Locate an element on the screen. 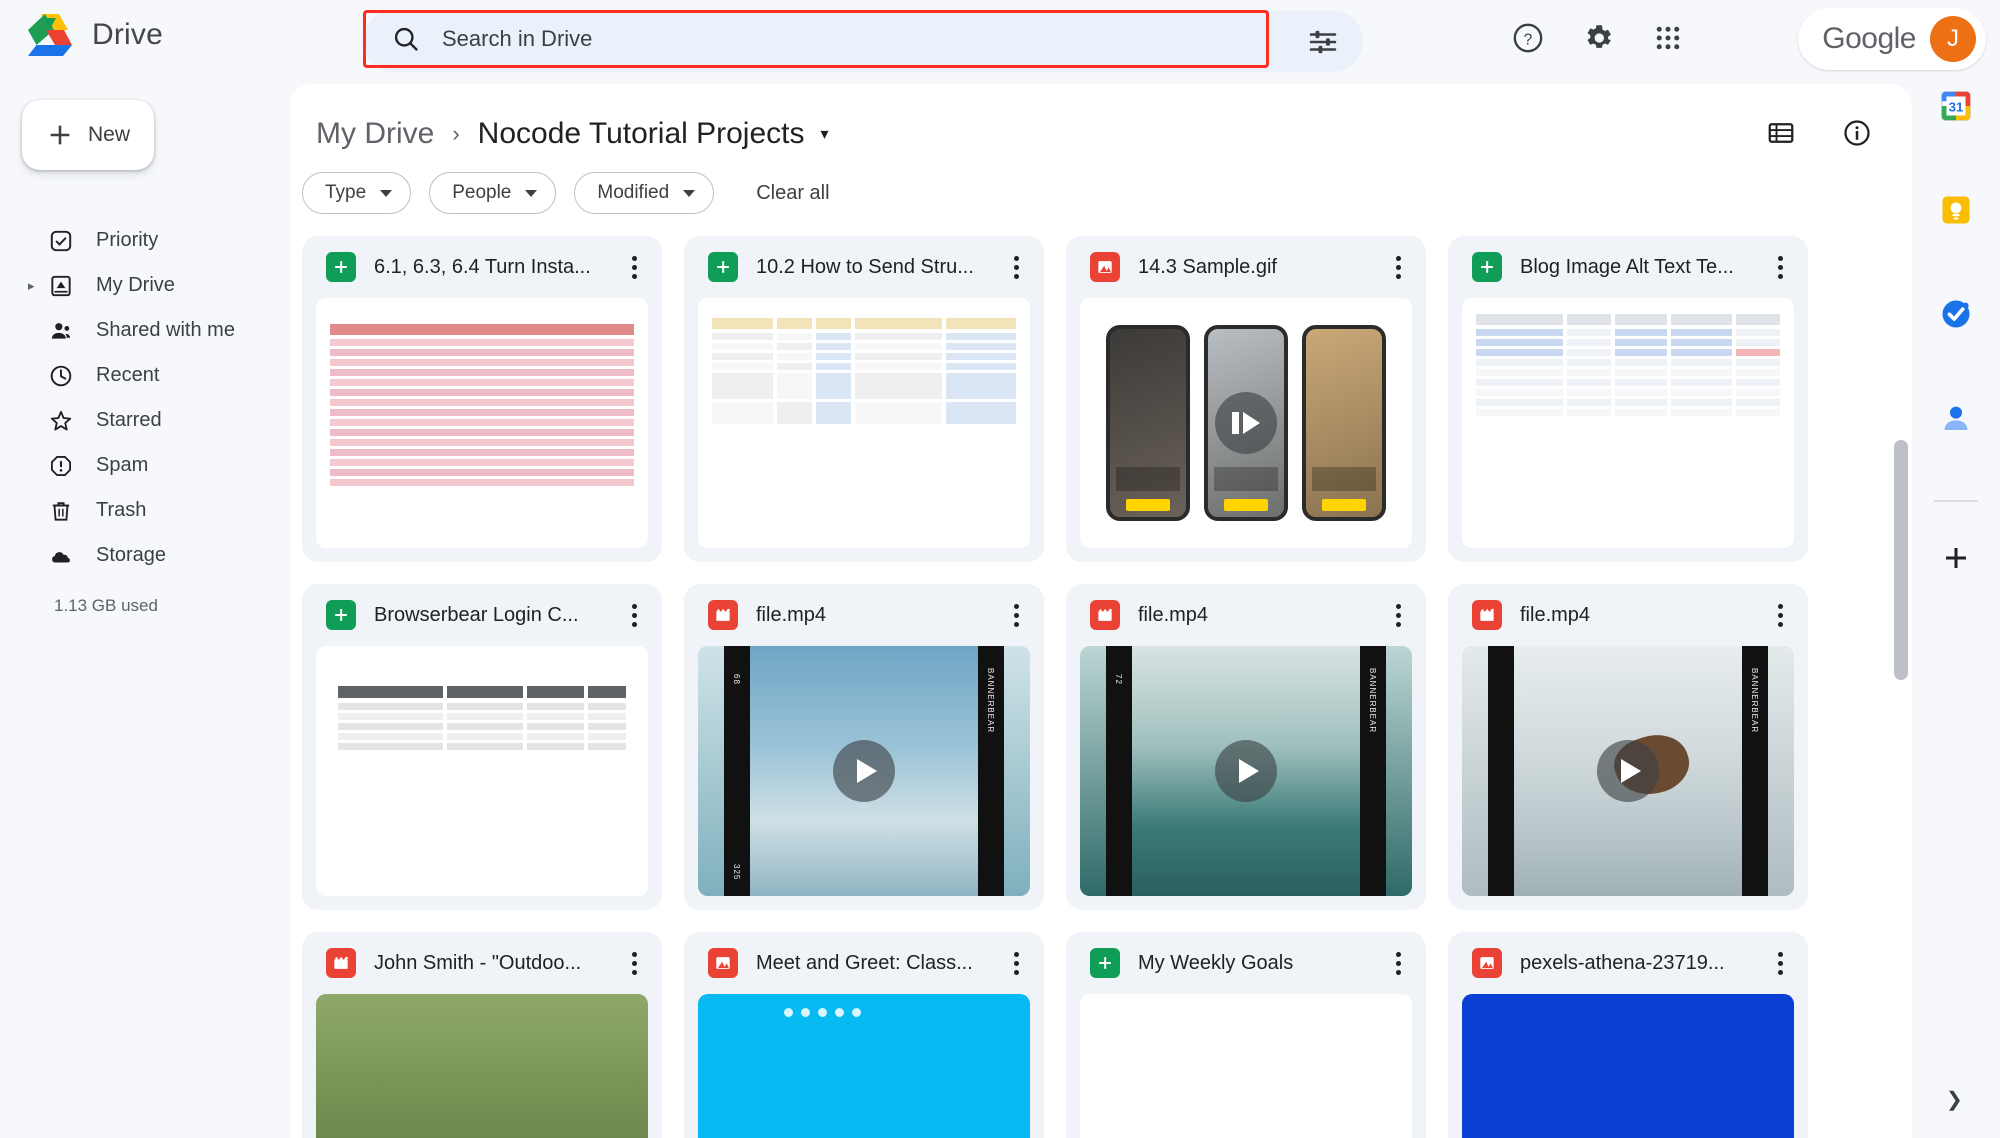 Image resolution: width=2000 pixels, height=1138 pixels. sidebar-item-my-drive: ▸ My Drive is located at coordinates (145, 285).